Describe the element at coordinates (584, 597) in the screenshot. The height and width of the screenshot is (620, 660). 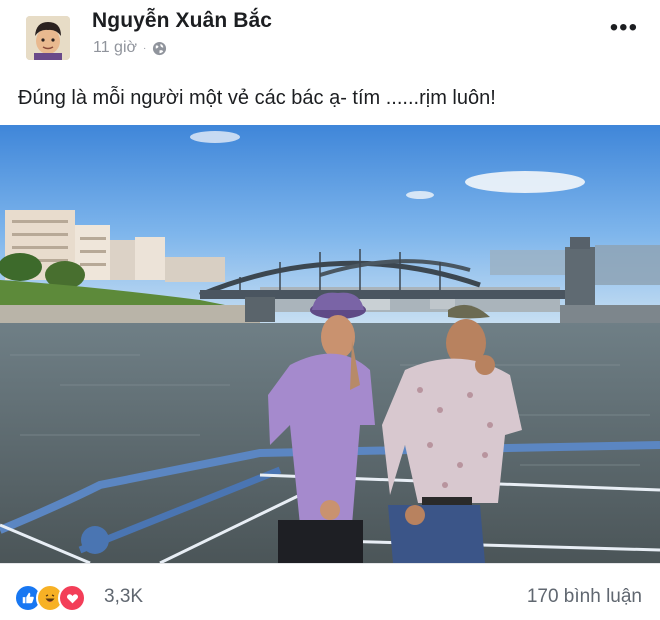
I see `comment-count: 170 bình luận` at that location.